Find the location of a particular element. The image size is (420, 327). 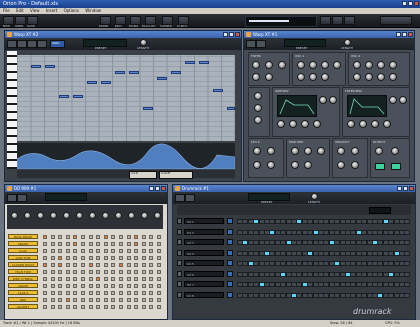

attack-knob is located at coordinates (281, 124).